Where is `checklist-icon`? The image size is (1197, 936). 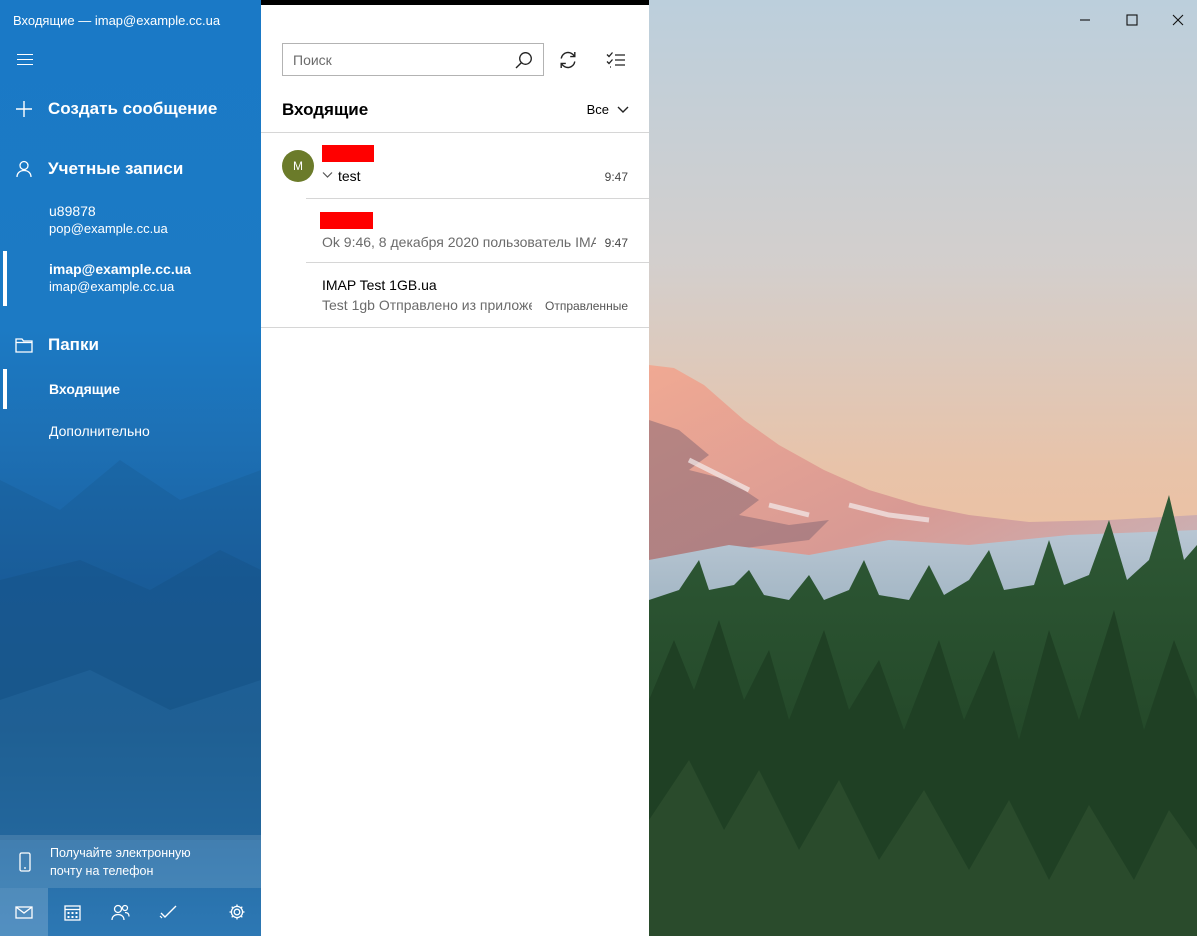 checklist-icon is located at coordinates (615, 60).